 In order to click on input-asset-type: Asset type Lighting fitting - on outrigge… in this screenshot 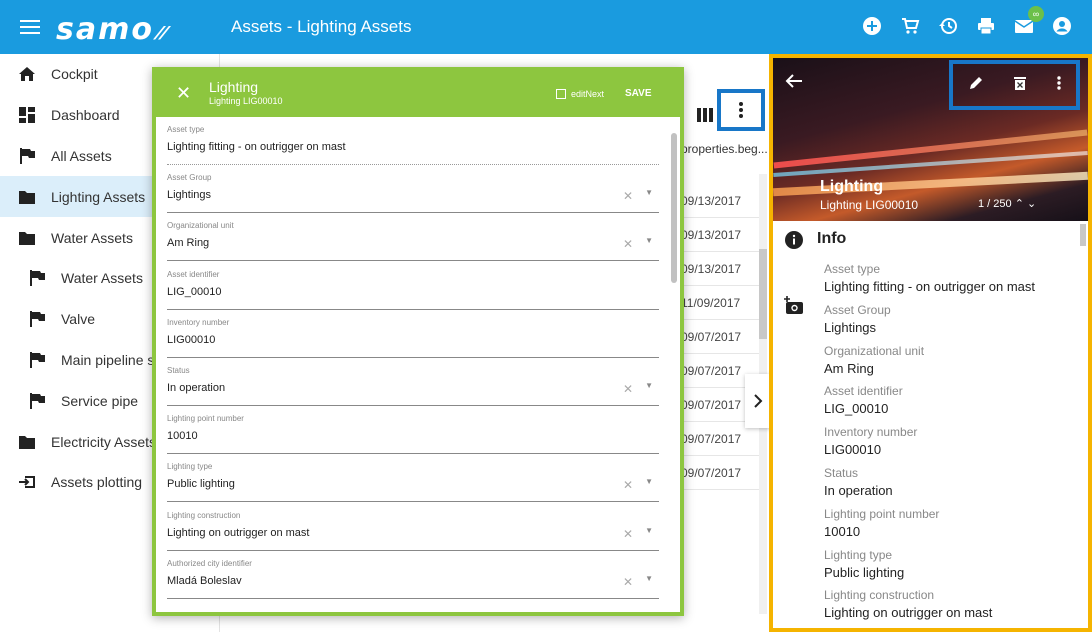, I will do `click(413, 143)`.